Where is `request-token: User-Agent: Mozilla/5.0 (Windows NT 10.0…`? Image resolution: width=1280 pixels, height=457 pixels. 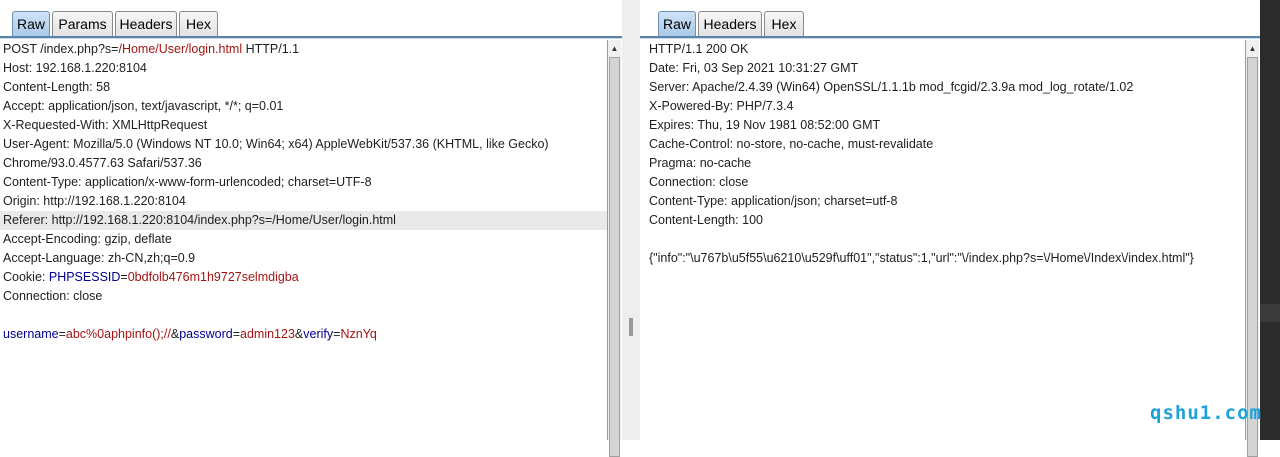
request-token: User-Agent: Mozilla/5.0 (Windows NT 10.0… is located at coordinates (276, 144).